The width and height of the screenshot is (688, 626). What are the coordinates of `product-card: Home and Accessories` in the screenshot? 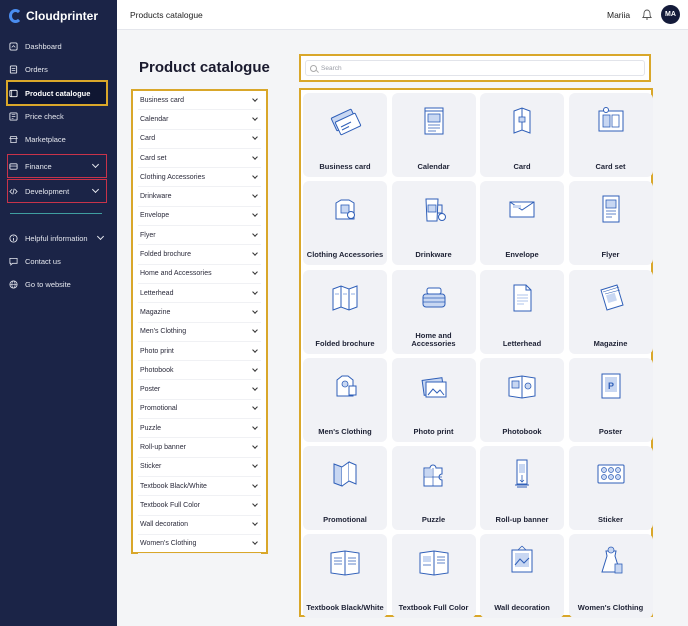 It's located at (433, 311).